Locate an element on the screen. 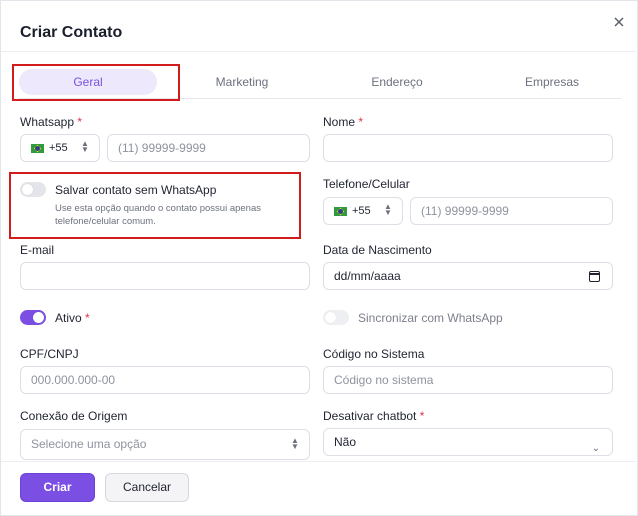 The width and height of the screenshot is (638, 516). salvar-sem-whatsapp-label: Salvar contato sem WhatsApp is located at coordinates (136, 190).